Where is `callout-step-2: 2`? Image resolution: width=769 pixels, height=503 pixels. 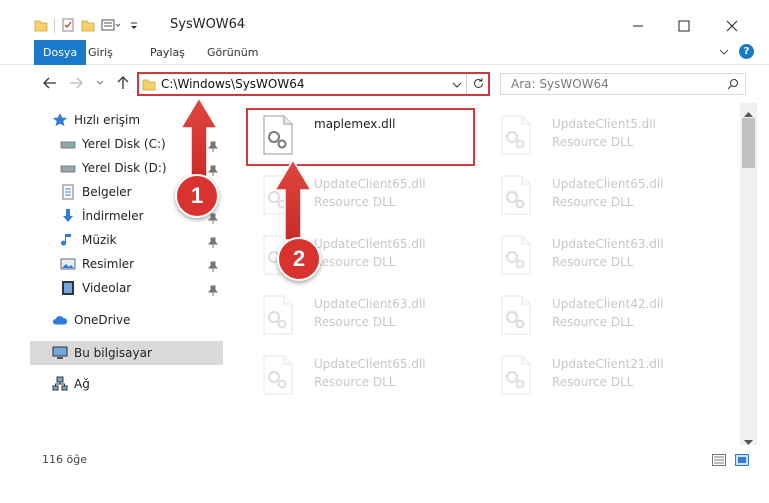 callout-step-2: 2 is located at coordinates (299, 259).